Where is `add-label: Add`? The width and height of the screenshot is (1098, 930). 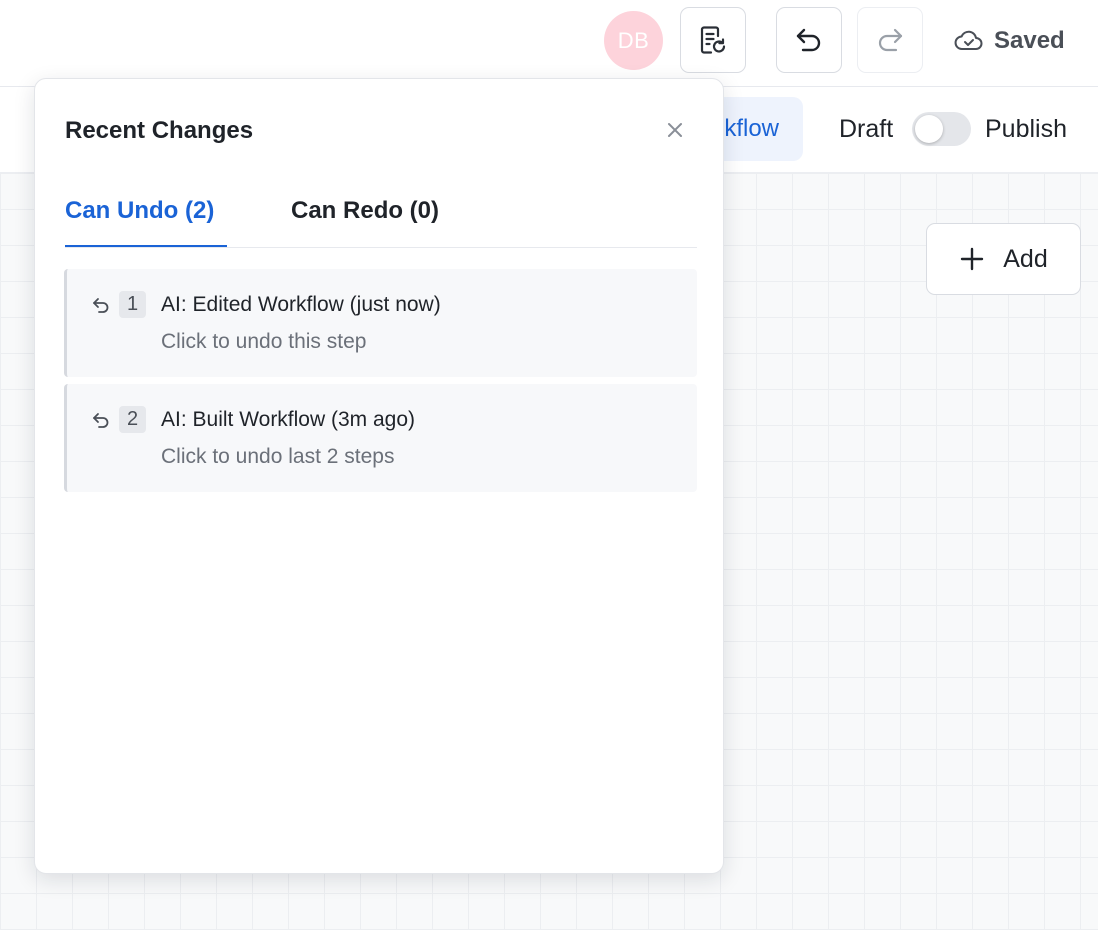 add-label: Add is located at coordinates (1025, 258).